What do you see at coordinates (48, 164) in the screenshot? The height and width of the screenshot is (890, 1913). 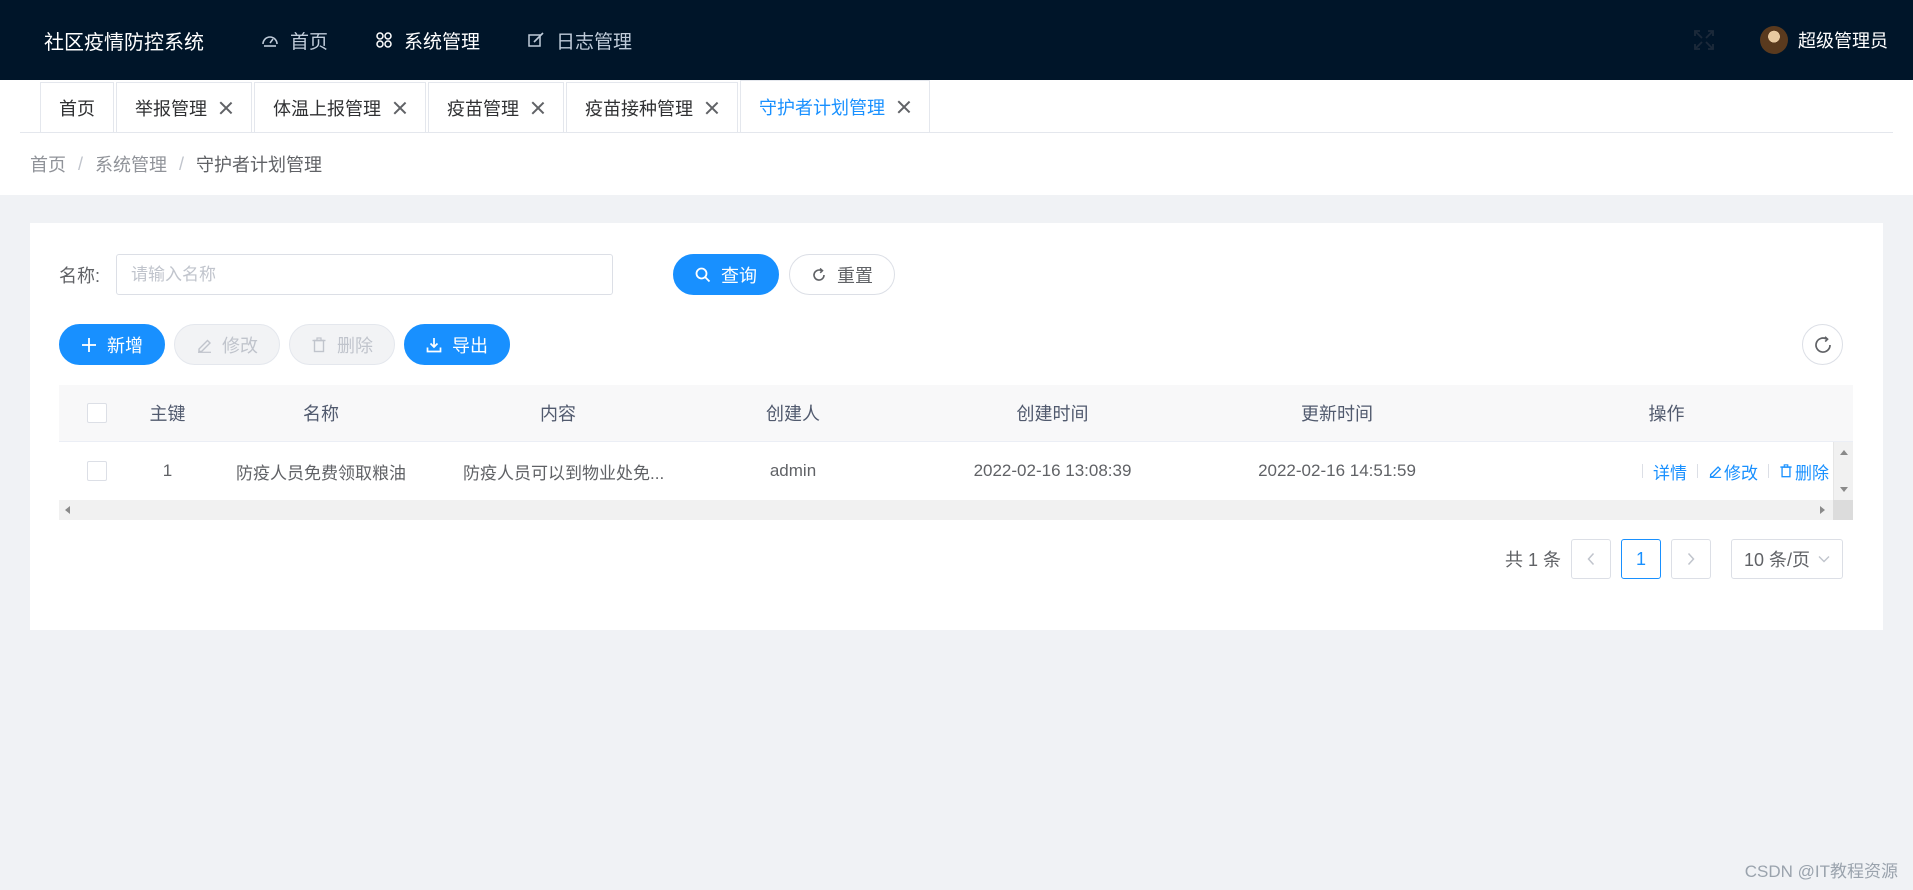 I see `breadcrumb-item-home: 首页` at bounding box center [48, 164].